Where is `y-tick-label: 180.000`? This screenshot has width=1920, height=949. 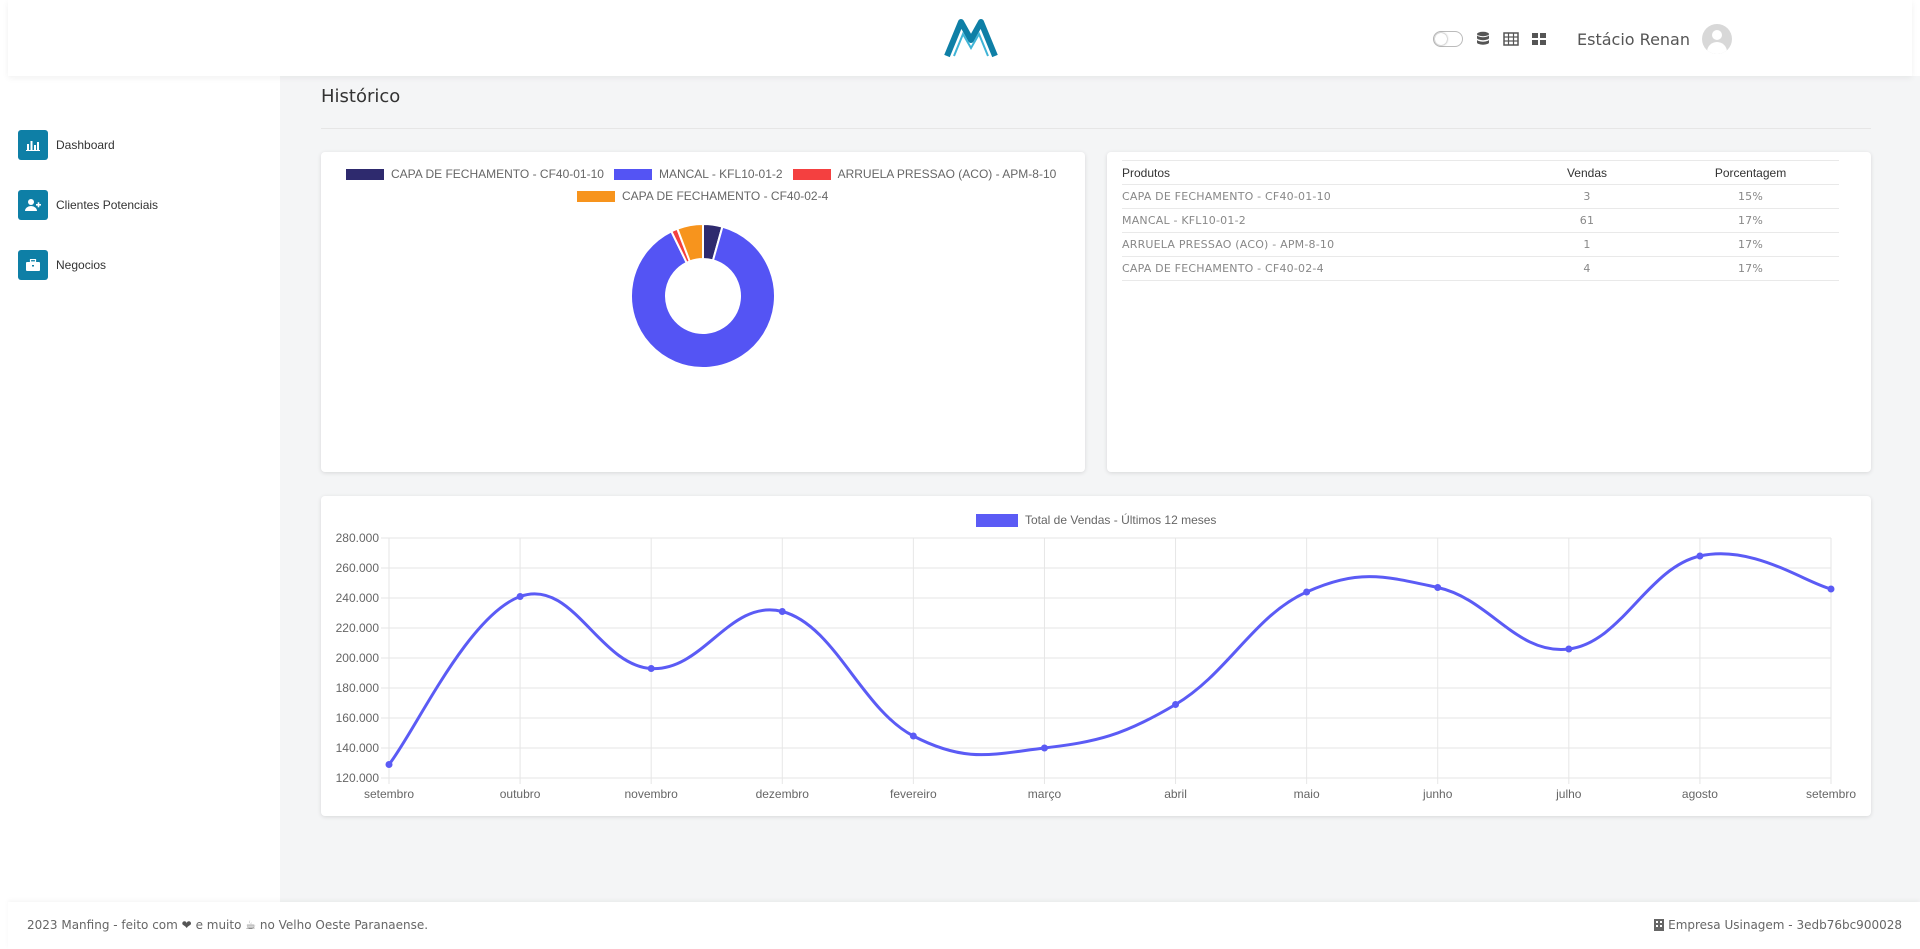 y-tick-label: 180.000 is located at coordinates (358, 688).